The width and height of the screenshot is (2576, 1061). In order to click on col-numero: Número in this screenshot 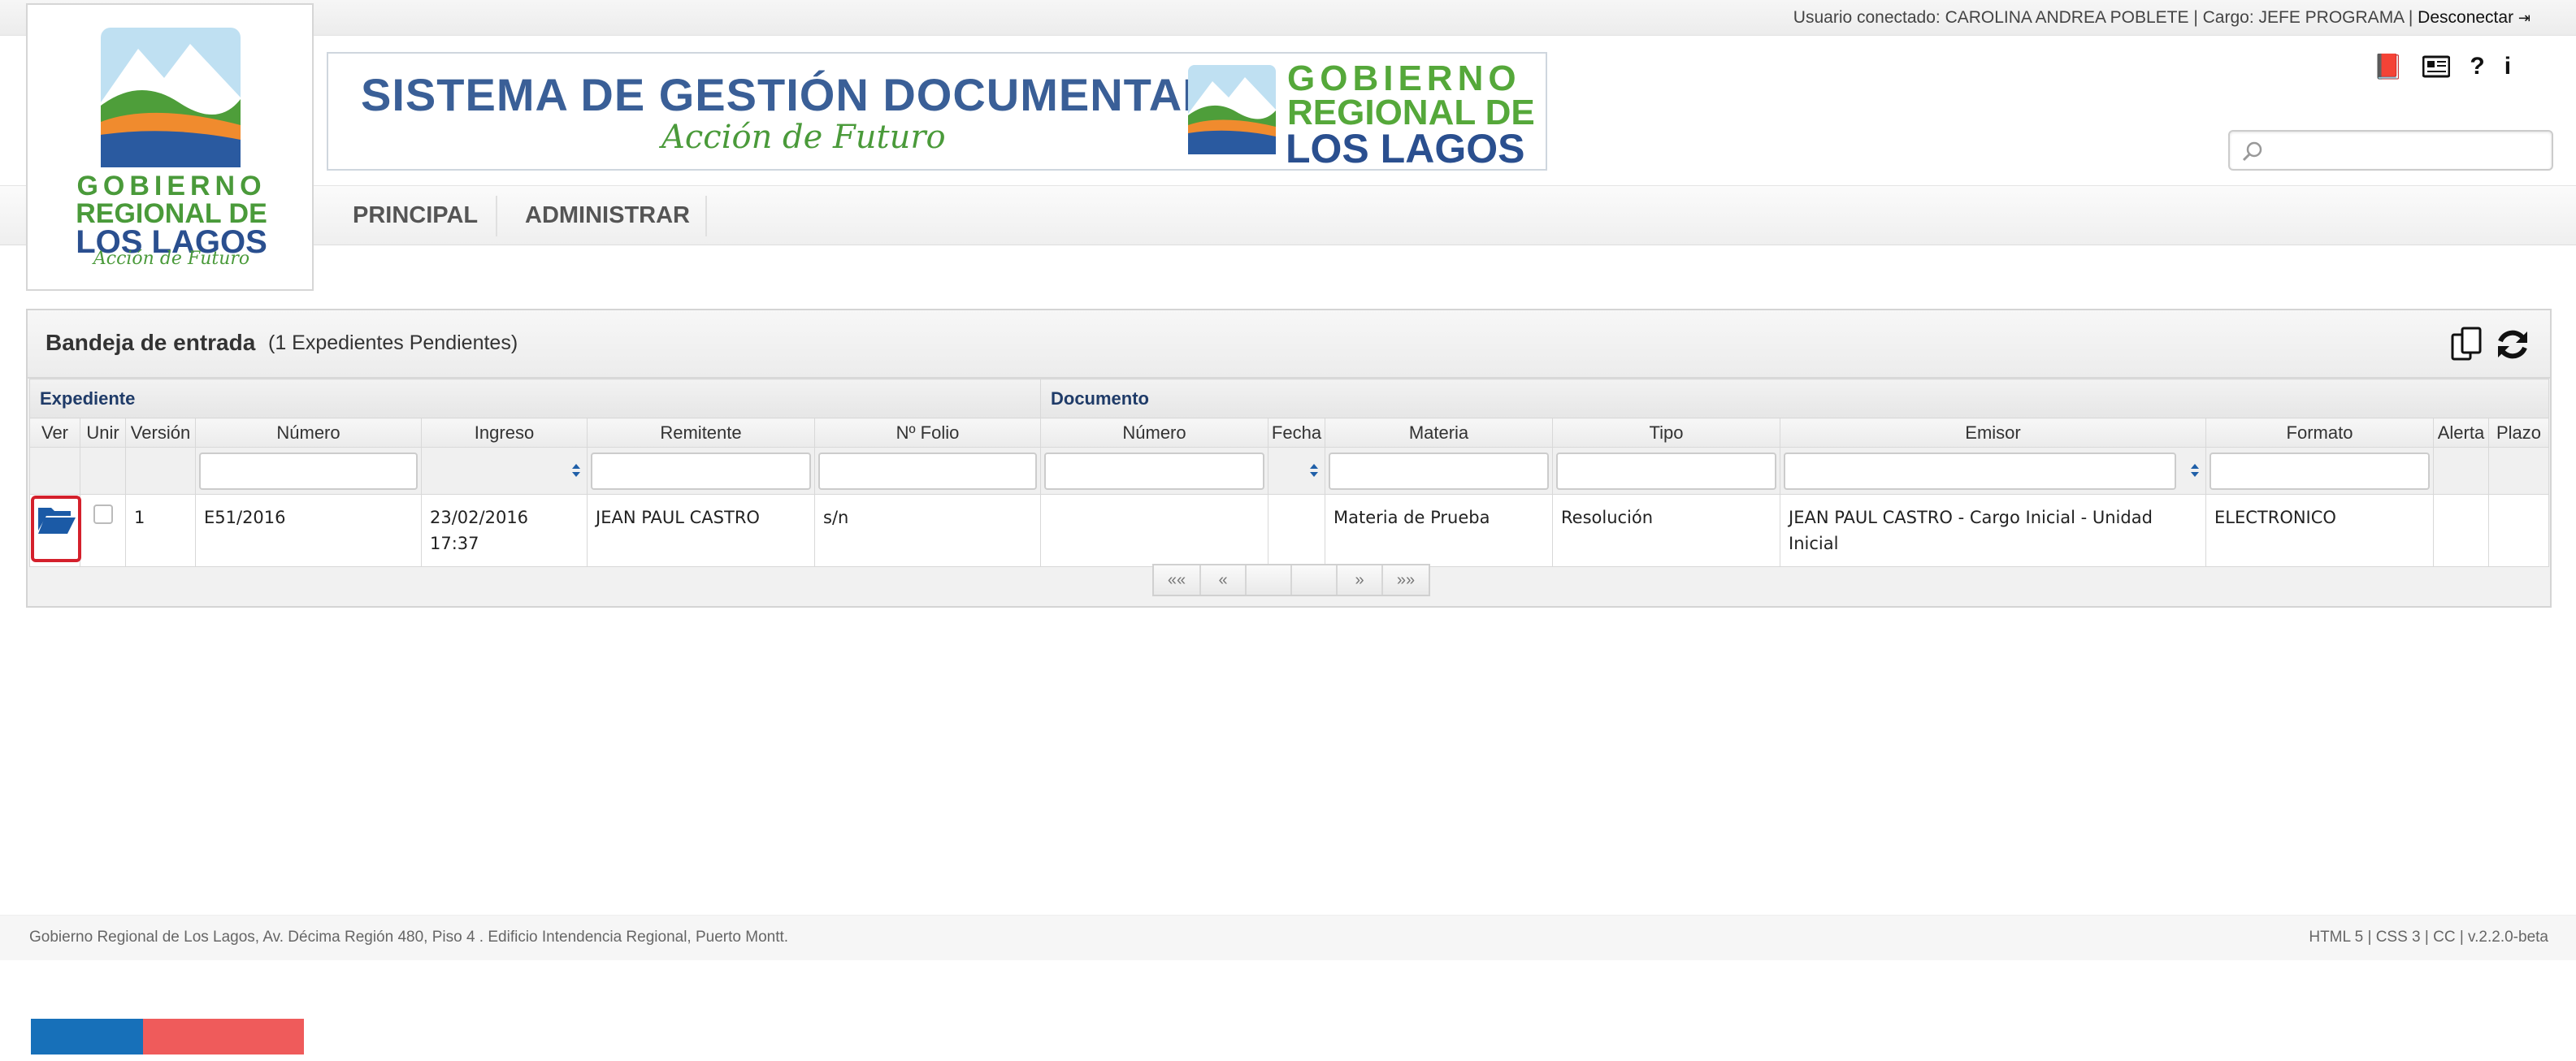, I will do `click(308, 433)`.